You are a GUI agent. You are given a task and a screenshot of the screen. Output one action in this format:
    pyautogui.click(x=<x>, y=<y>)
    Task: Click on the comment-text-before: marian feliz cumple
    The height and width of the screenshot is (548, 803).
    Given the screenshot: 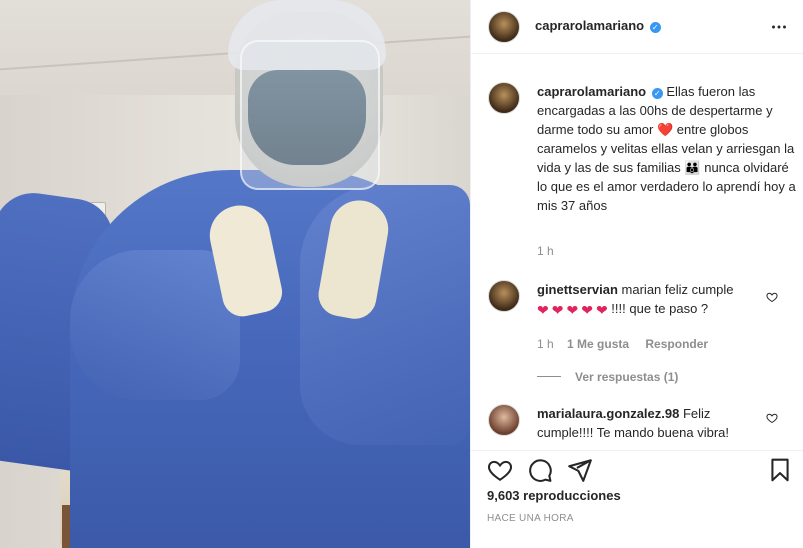 What is the action you would take?
    pyautogui.click(x=677, y=289)
    